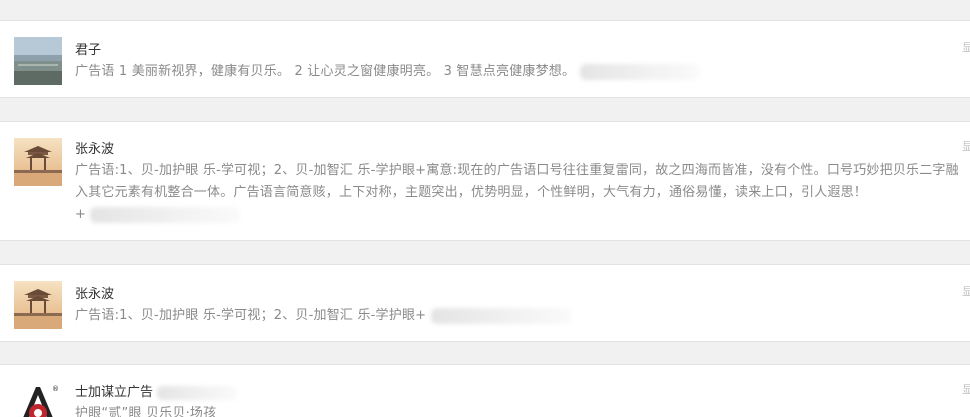  I want to click on avatar: ®, so click(38, 398).